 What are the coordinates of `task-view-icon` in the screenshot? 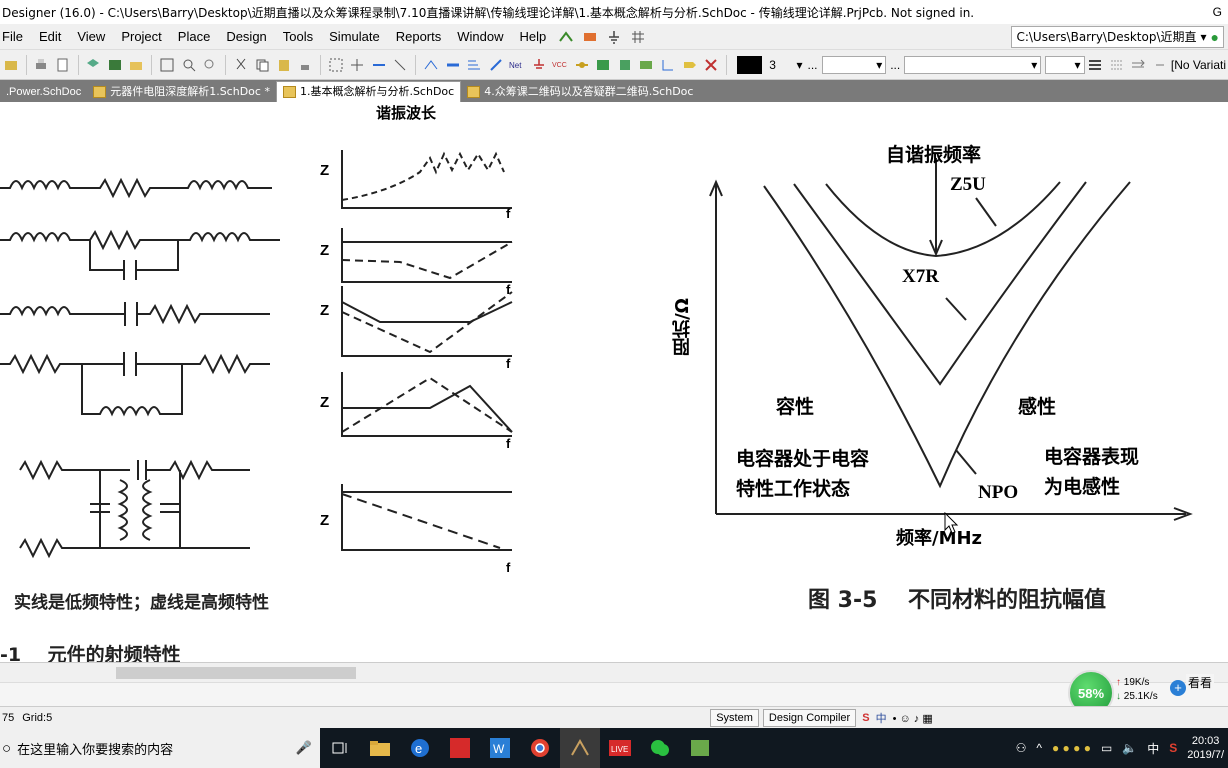 It's located at (340, 748).